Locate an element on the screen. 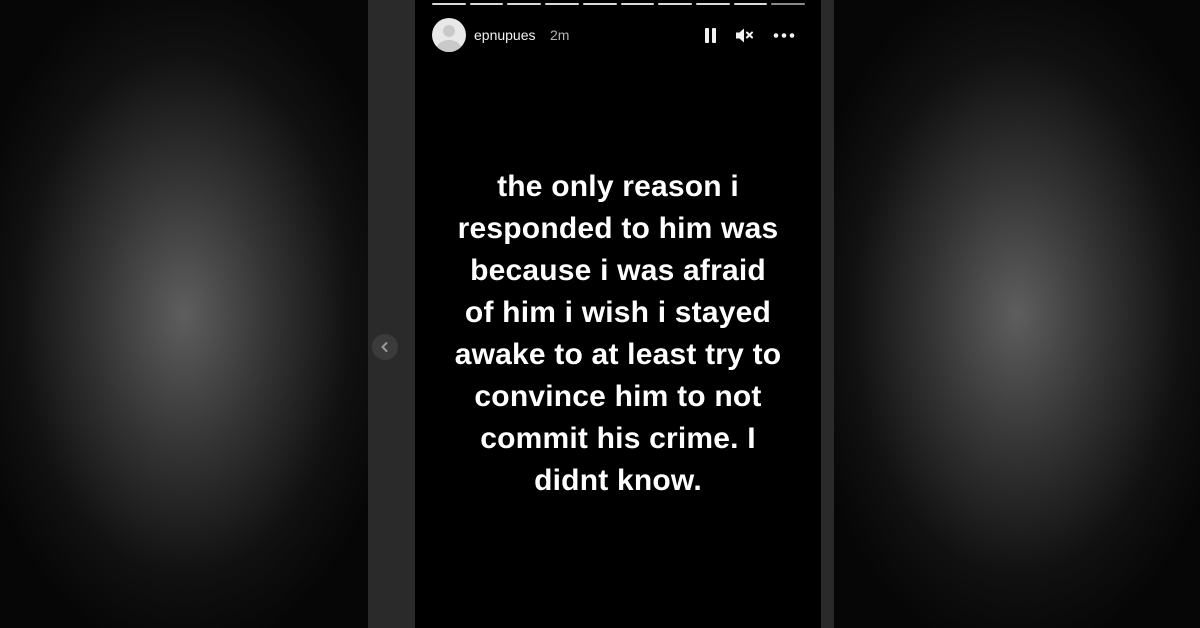 This screenshot has height=628, width=1200. story-header: epnupues 2m is located at coordinates (617, 36).